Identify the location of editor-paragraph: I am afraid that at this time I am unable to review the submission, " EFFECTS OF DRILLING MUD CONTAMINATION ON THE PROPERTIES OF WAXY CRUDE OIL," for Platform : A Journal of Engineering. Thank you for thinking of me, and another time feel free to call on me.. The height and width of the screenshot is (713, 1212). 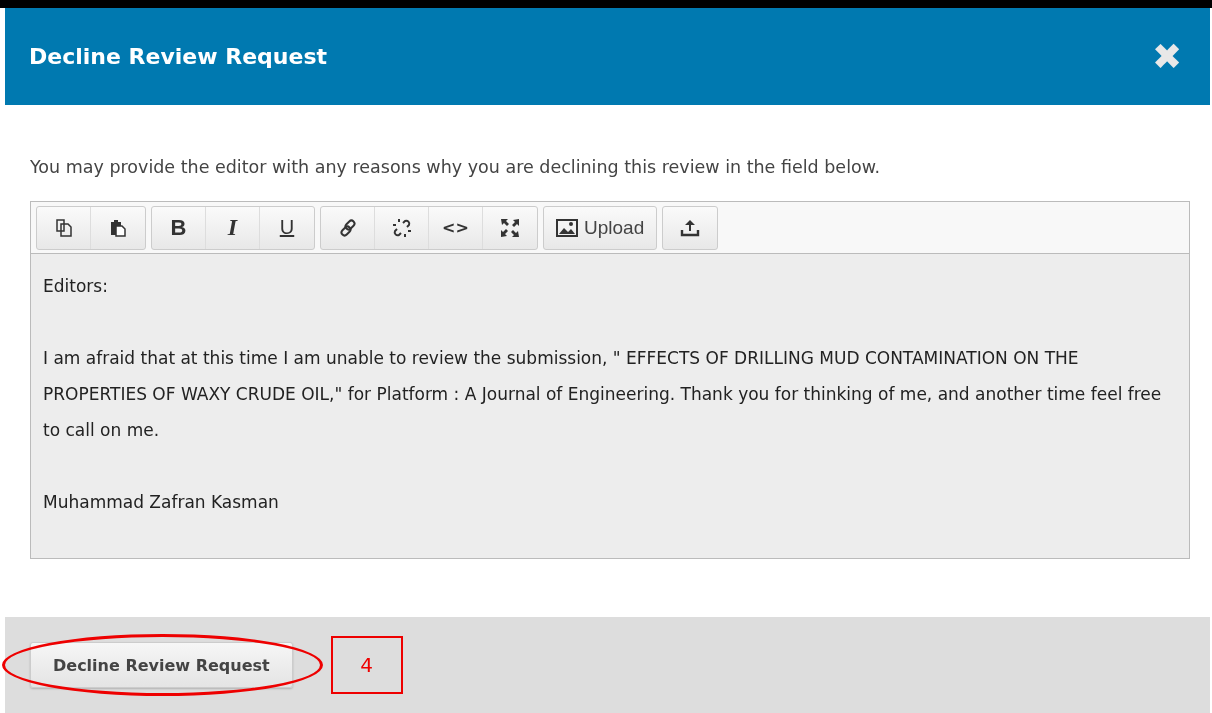
(603, 394).